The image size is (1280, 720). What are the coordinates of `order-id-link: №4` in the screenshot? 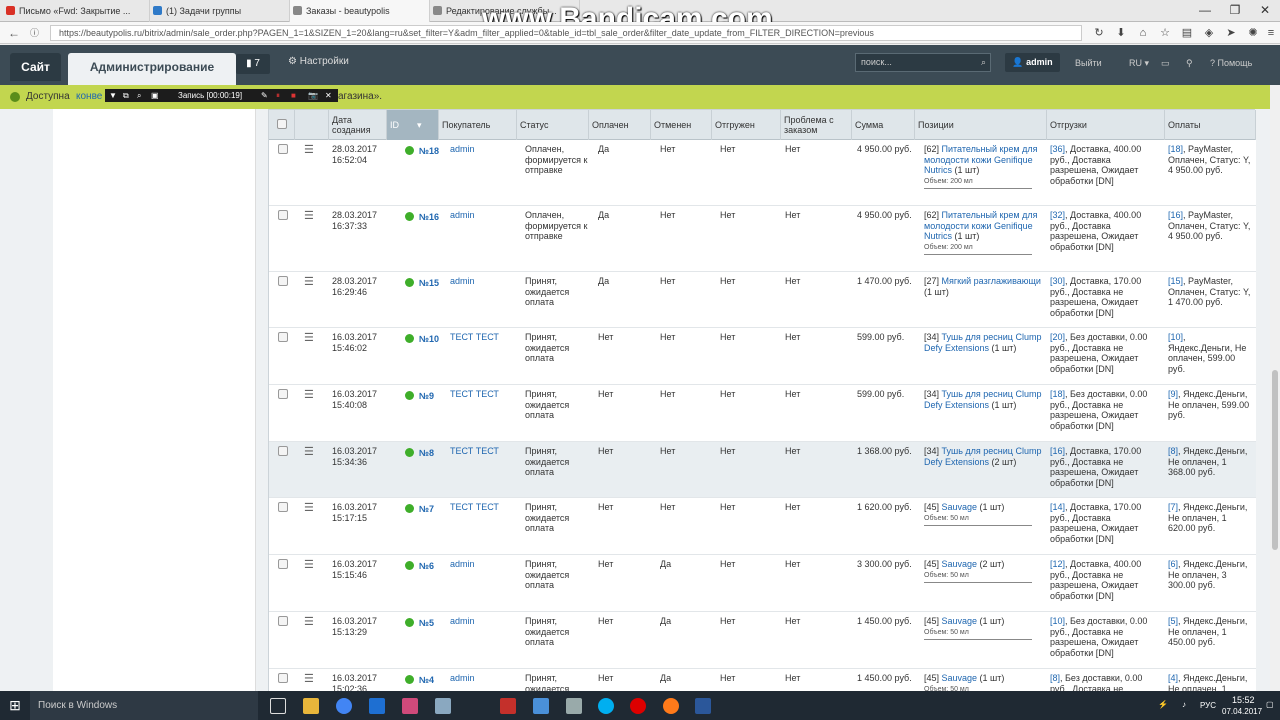 It's located at (426, 680).